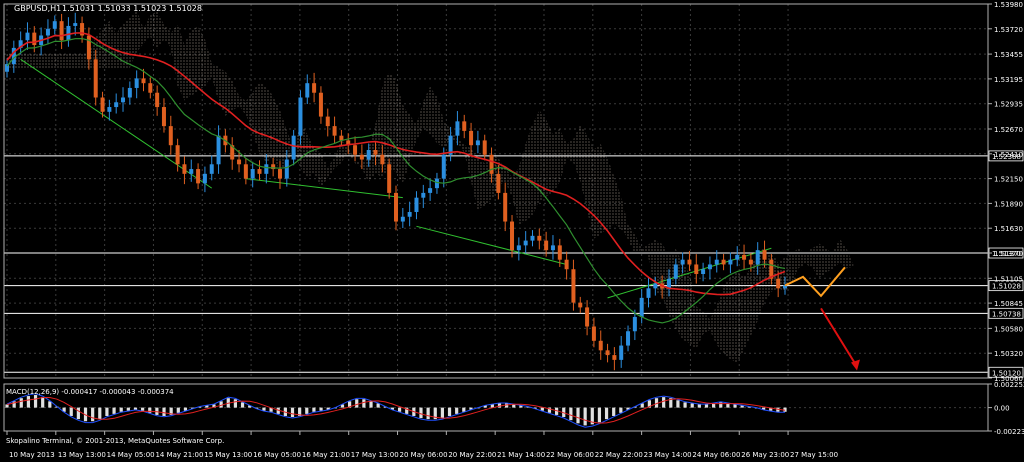 Image resolution: width=1024 pixels, height=462 pixels. What do you see at coordinates (1008, 304) in the screenshot?
I see `y-tick-label: 1.50845` at bounding box center [1008, 304].